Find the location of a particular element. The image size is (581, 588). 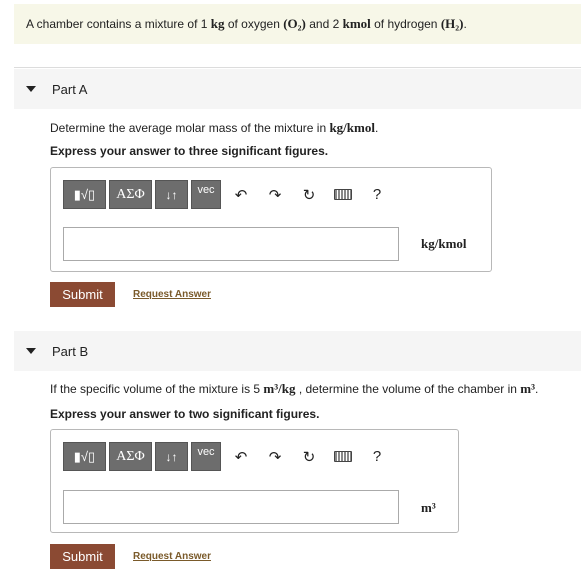

formula-oxygen: (O₂) is located at coordinates (294, 23).